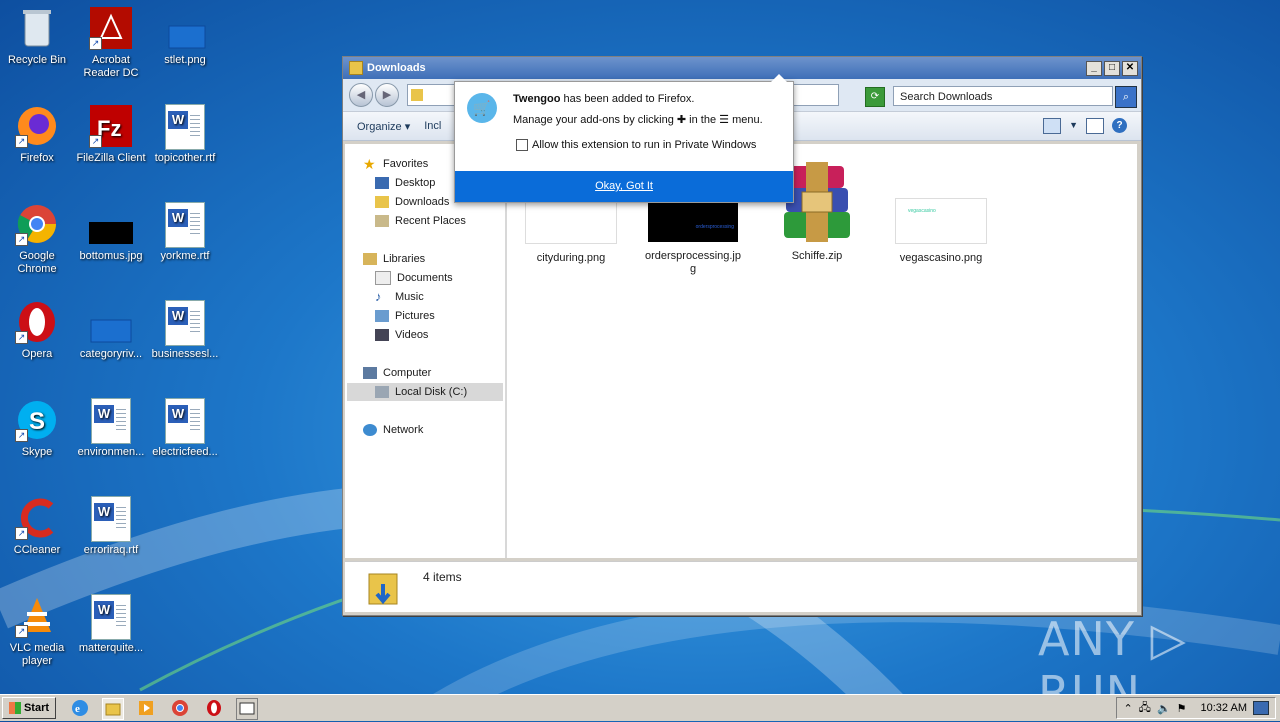 Image resolution: width=1280 pixels, height=722 pixels. I want to click on start-button: Start, so click(29, 708).